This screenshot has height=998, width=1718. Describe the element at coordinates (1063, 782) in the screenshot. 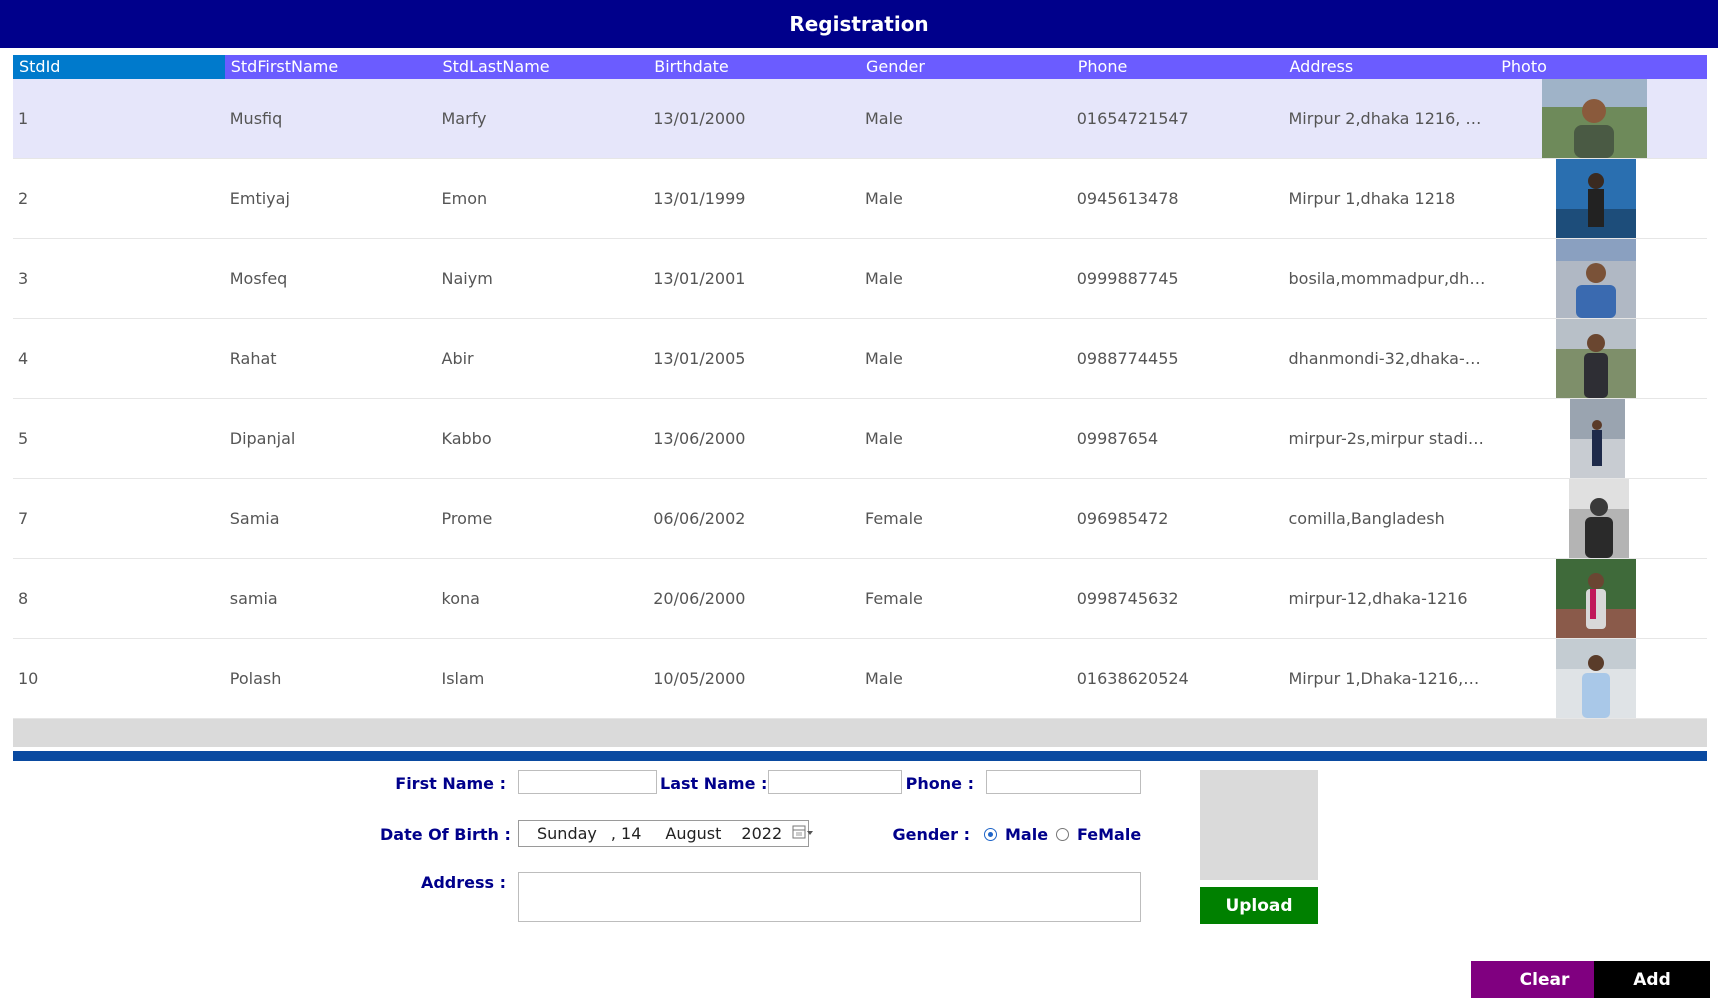

I see `phone-input` at that location.